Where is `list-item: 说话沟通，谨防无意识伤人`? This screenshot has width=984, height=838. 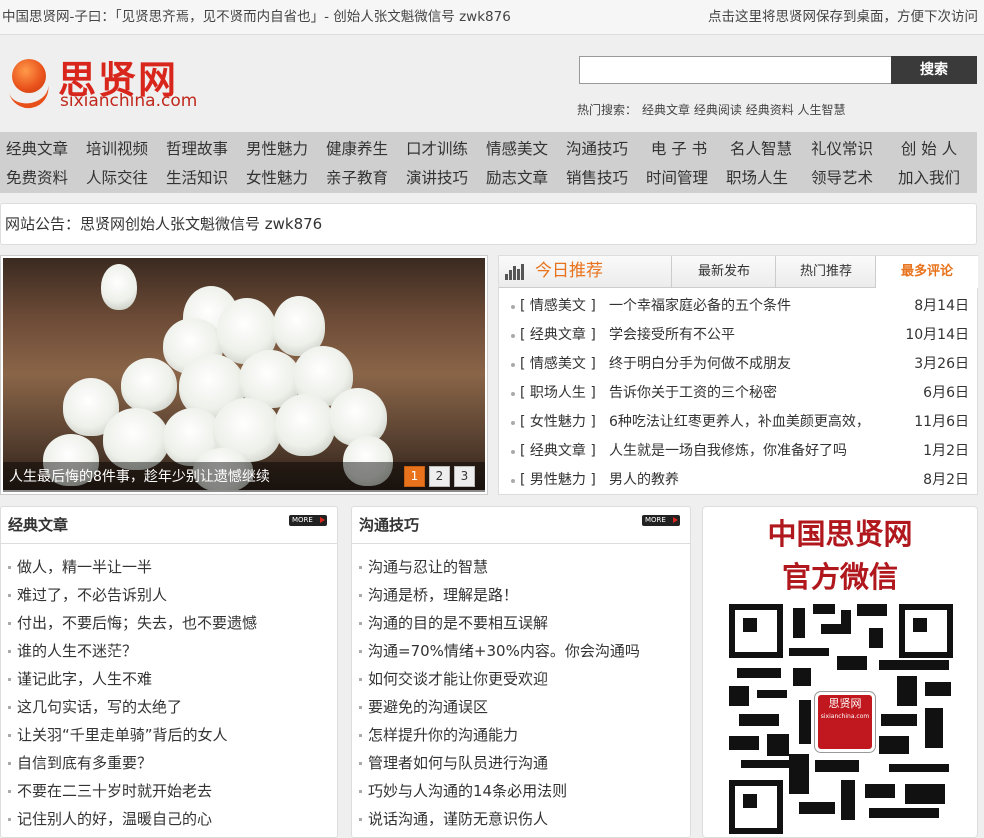 list-item: 说话沟通，谨防无意识伤人 is located at coordinates (496, 819).